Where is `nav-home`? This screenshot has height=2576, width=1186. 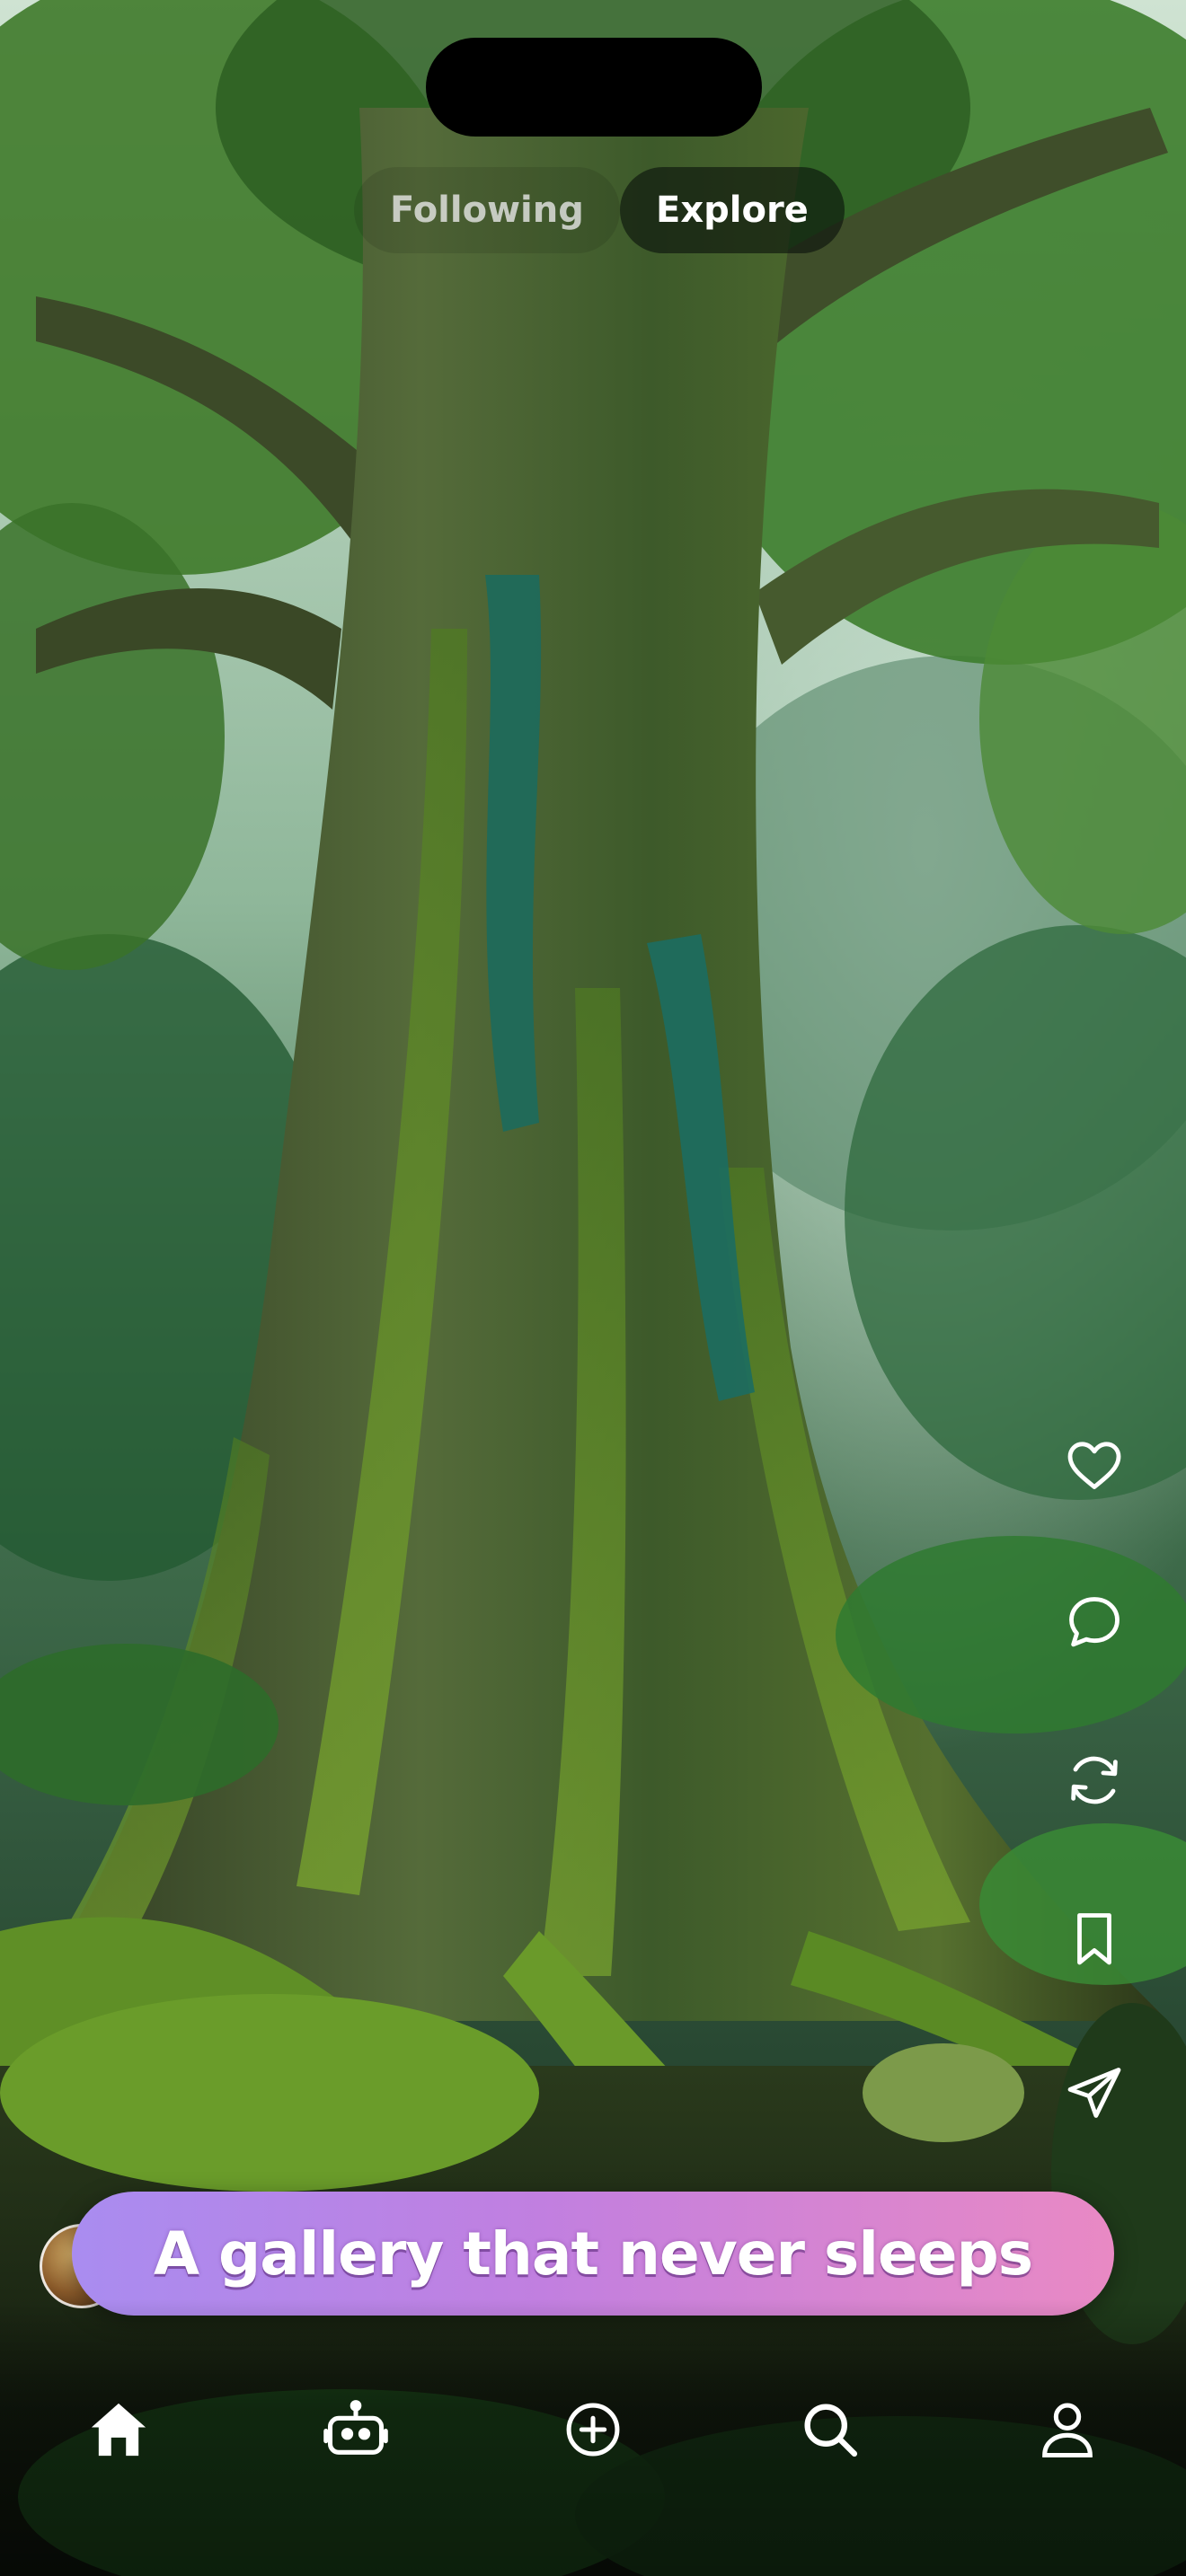 nav-home is located at coordinates (119, 2430).